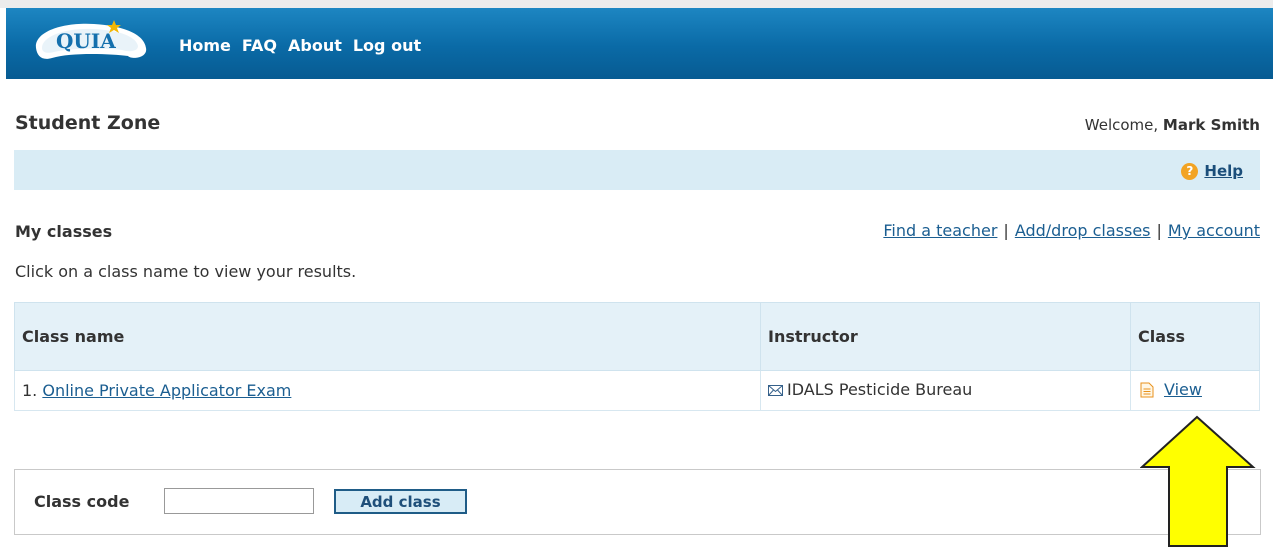  I want to click on question-icon: ?, so click(1190, 171).